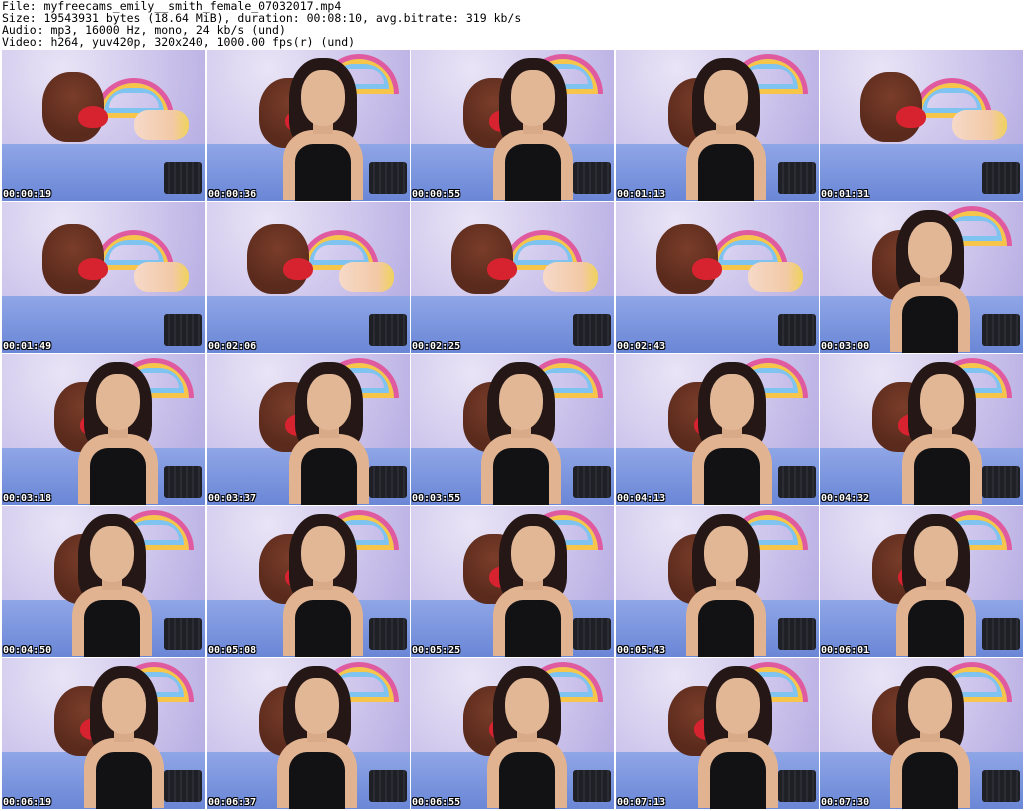 The image size is (1024, 811). I want to click on thumbnail-timestamp: 00:00:36, so click(232, 194).